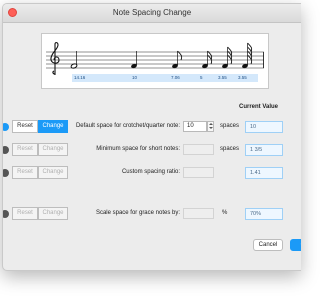 Image resolution: width=320 pixels, height=300 pixels. I want to click on default-space-label: Default space for crotchet/quarter note:, so click(127, 126).